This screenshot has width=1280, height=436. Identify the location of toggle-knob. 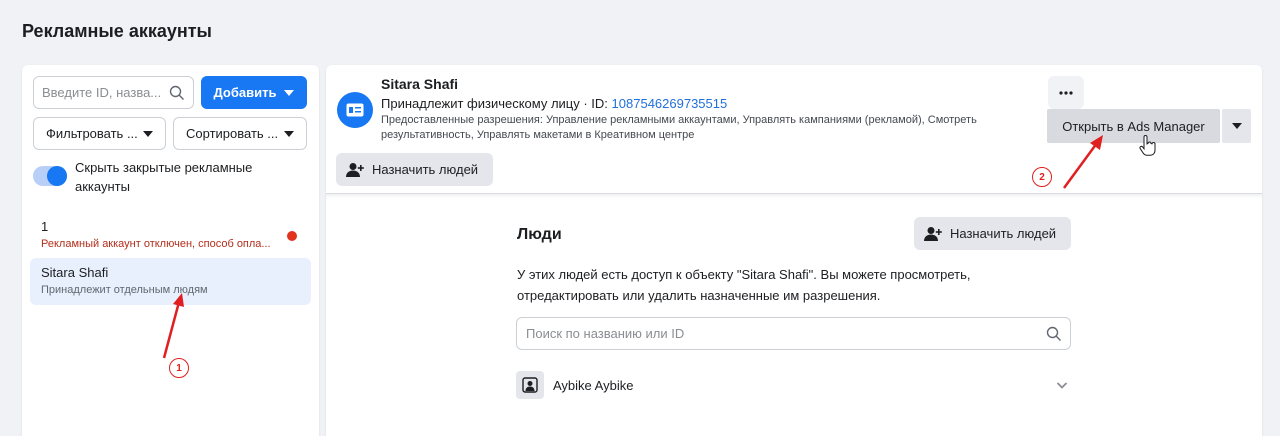
(57, 176).